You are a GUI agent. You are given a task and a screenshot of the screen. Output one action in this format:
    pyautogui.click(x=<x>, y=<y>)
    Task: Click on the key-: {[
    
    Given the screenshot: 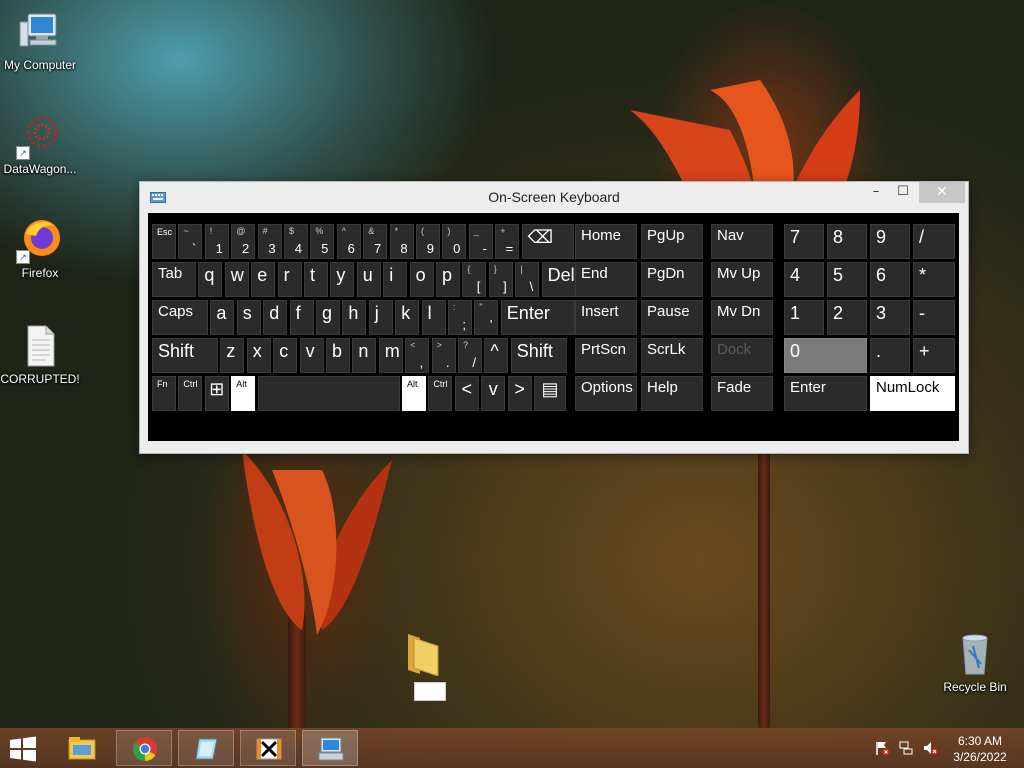 What is the action you would take?
    pyautogui.click(x=474, y=279)
    